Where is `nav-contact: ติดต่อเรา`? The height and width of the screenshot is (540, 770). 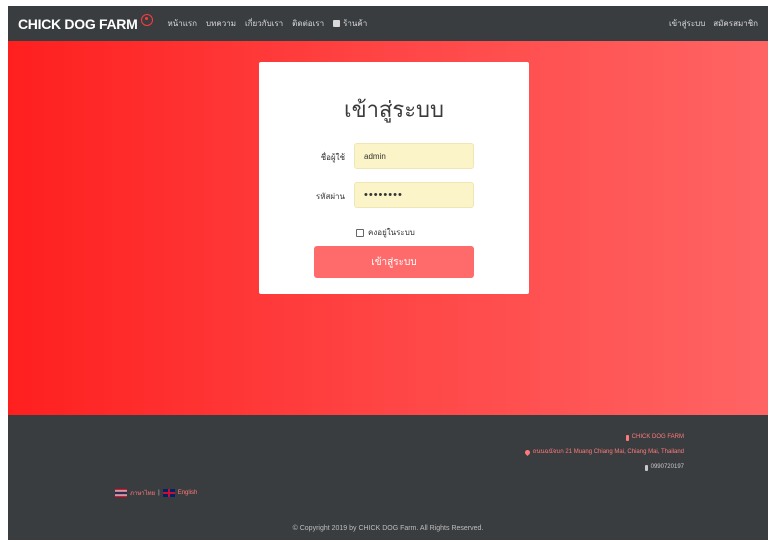
nav-contact: ติดต่อเรา is located at coordinates (308, 23).